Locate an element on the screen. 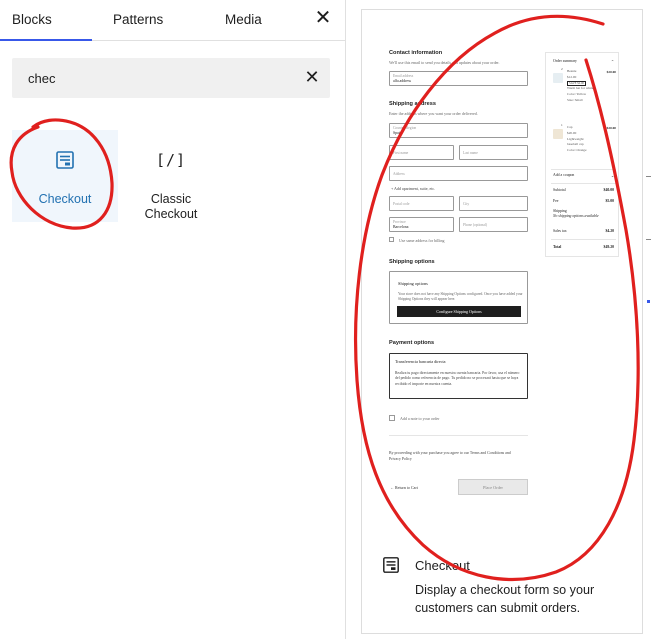 The height and width of the screenshot is (639, 651). shipping-row: Shipping is located at coordinates (583, 211).